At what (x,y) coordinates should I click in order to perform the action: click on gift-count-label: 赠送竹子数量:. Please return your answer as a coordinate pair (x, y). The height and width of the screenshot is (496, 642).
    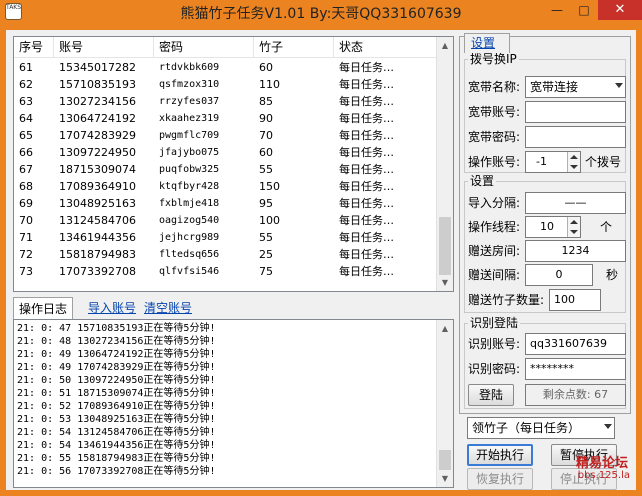
    Looking at the image, I should click on (506, 300).